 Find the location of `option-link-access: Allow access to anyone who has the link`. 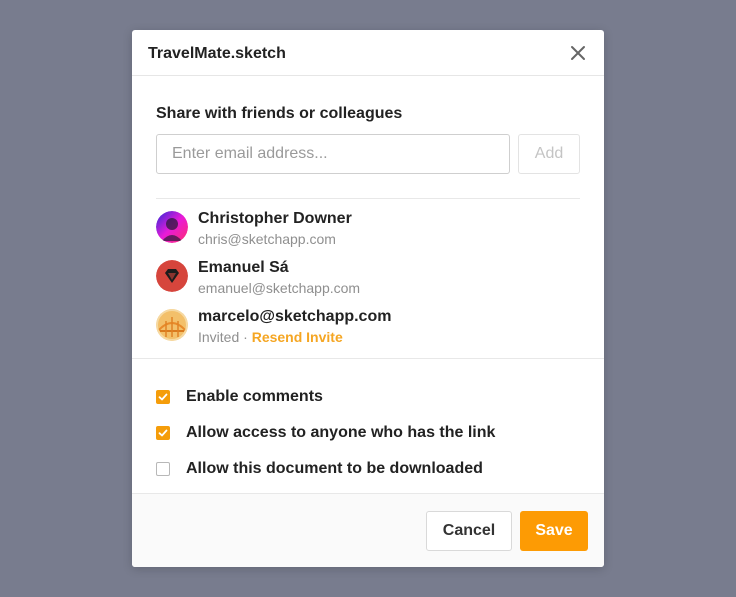

option-link-access: Allow access to anyone who has the link is located at coordinates (325, 433).